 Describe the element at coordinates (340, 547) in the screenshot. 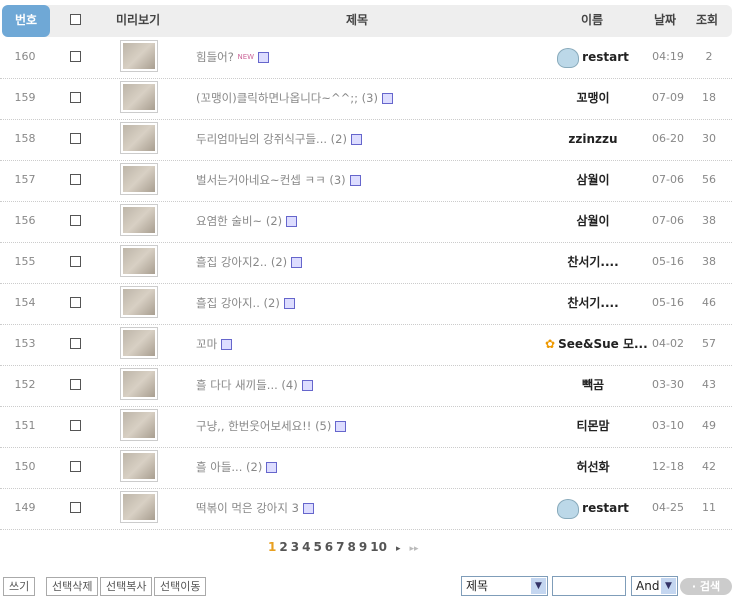

I see `page-link: 7` at that location.